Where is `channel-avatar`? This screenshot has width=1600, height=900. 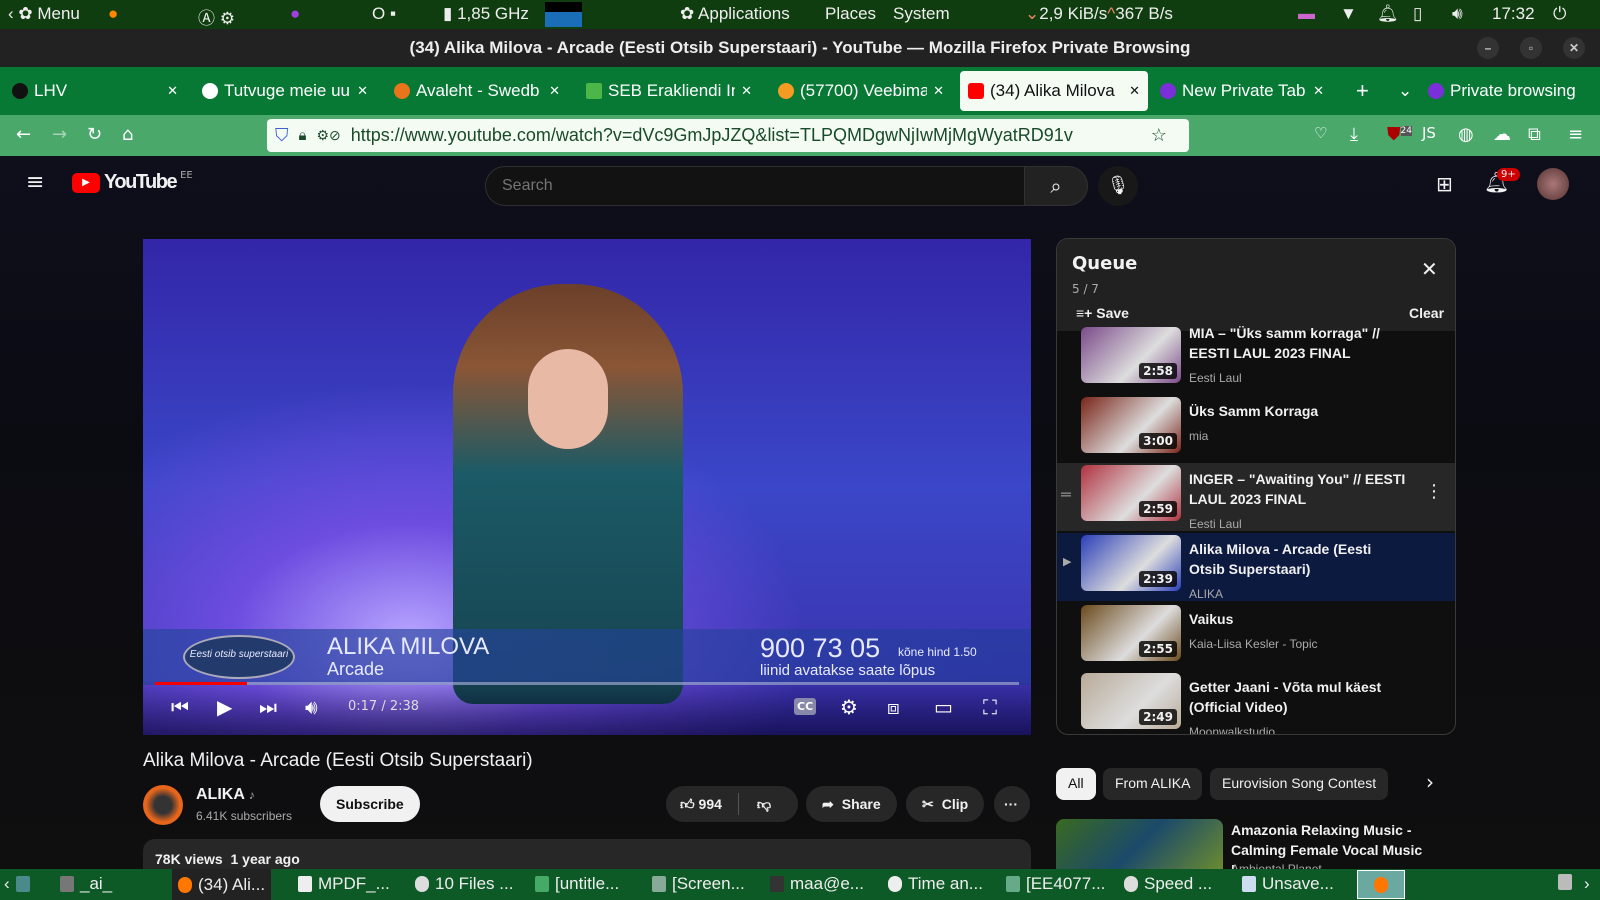
channel-avatar is located at coordinates (163, 805).